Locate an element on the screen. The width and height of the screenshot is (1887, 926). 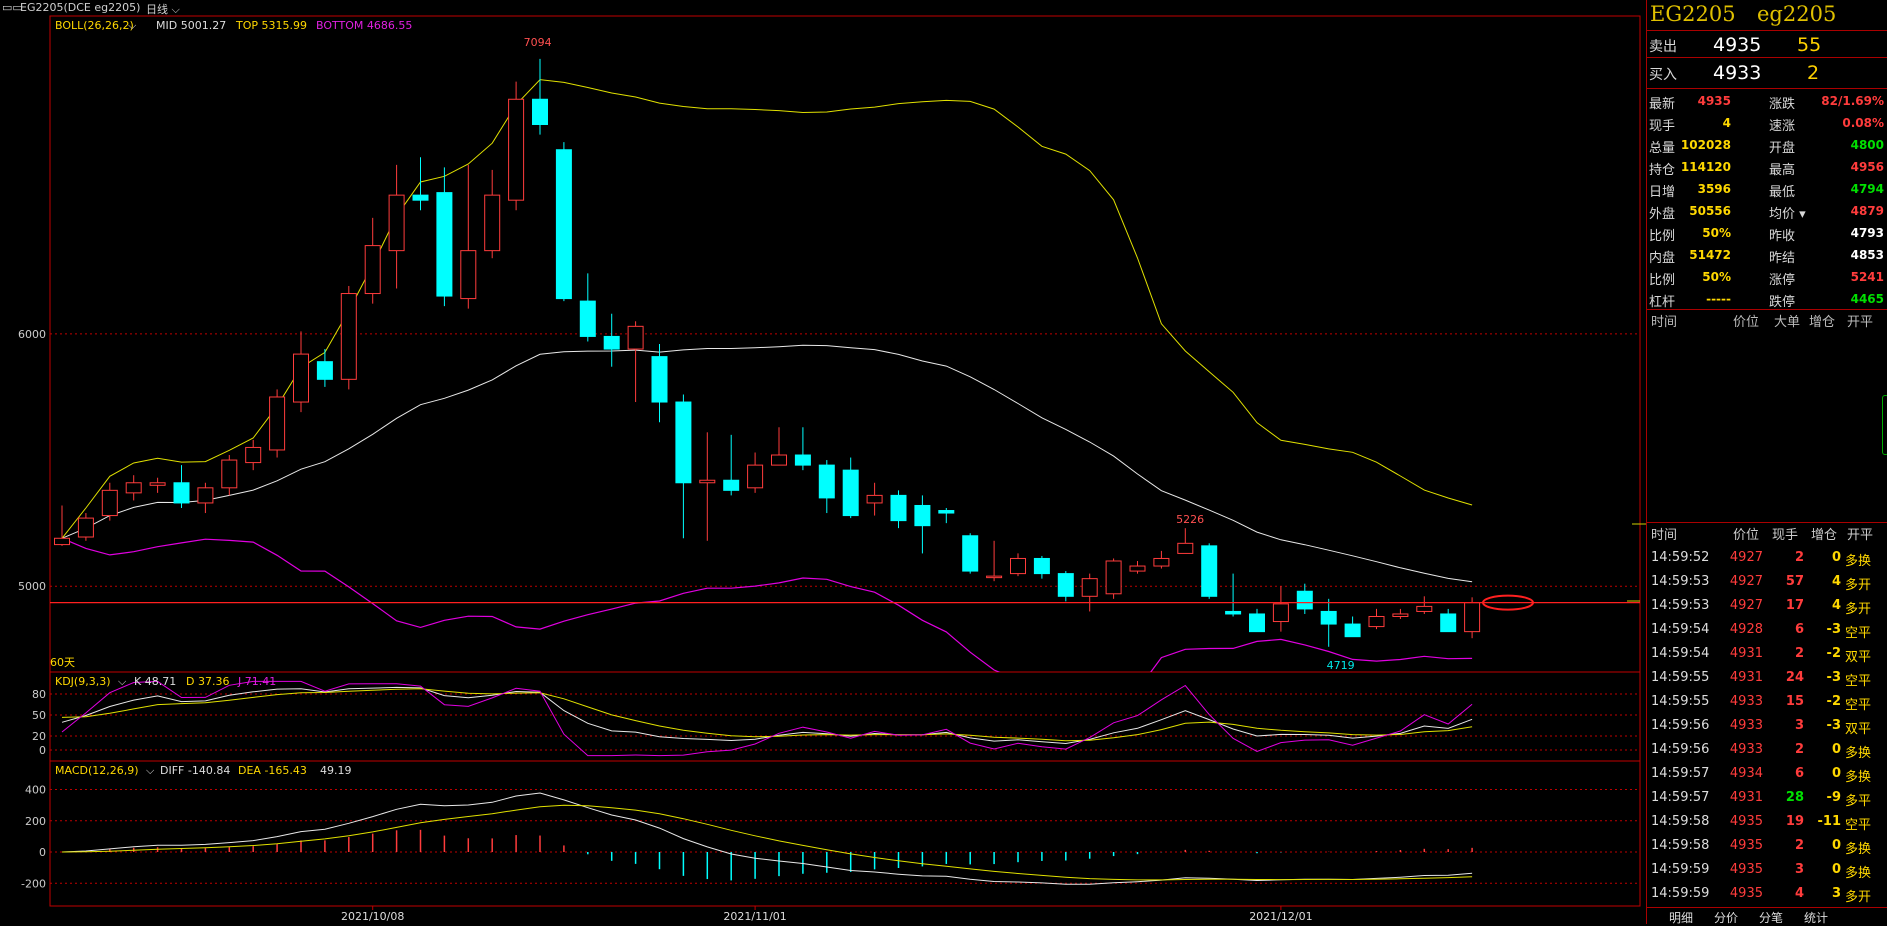
stat-label: 涨跌 is located at coordinates (1782, 104).